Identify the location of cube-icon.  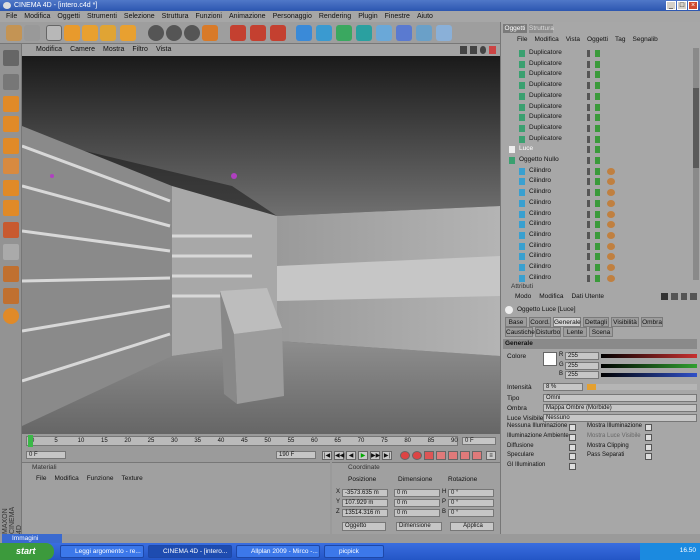
(304, 33).